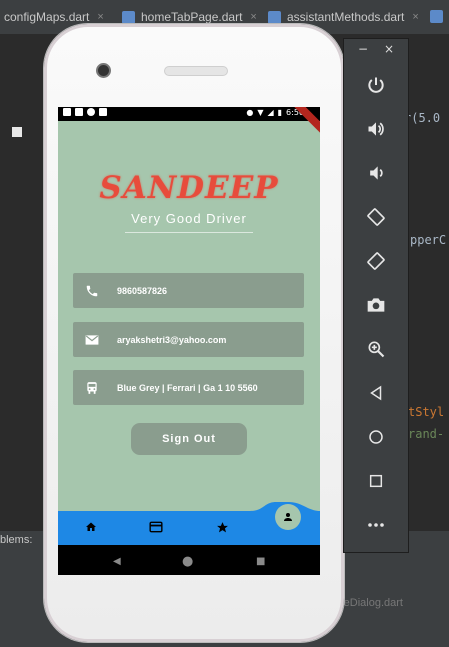  I want to click on home-button-icon: ●, so click(187, 561).